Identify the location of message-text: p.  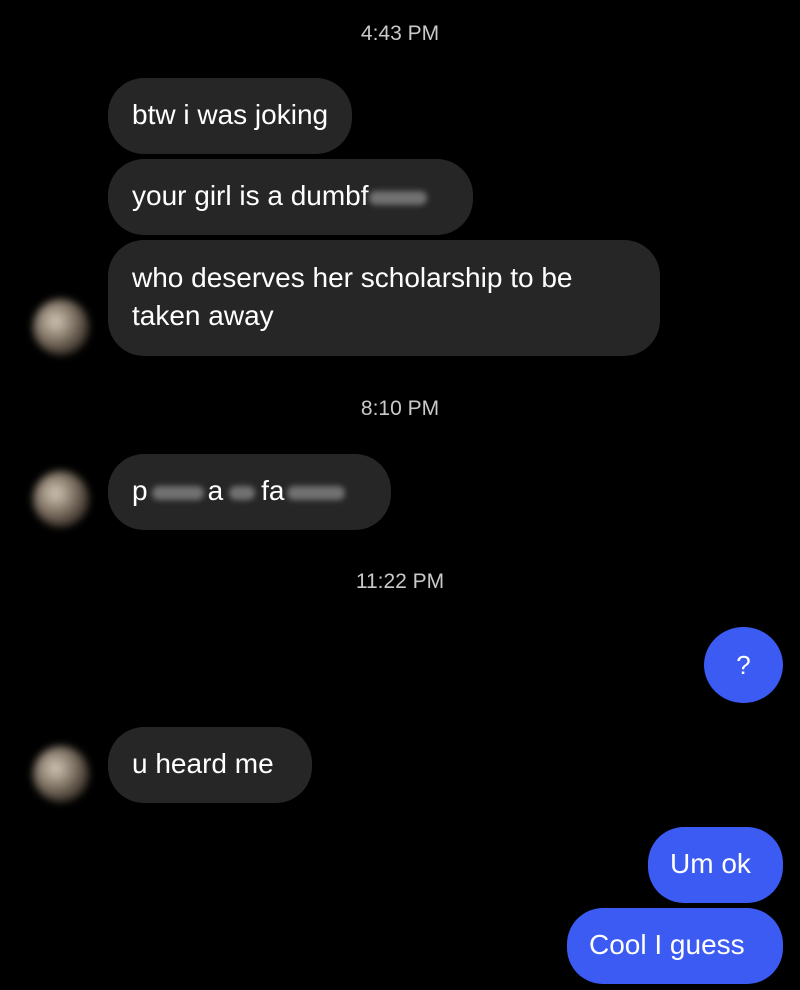
(140, 490).